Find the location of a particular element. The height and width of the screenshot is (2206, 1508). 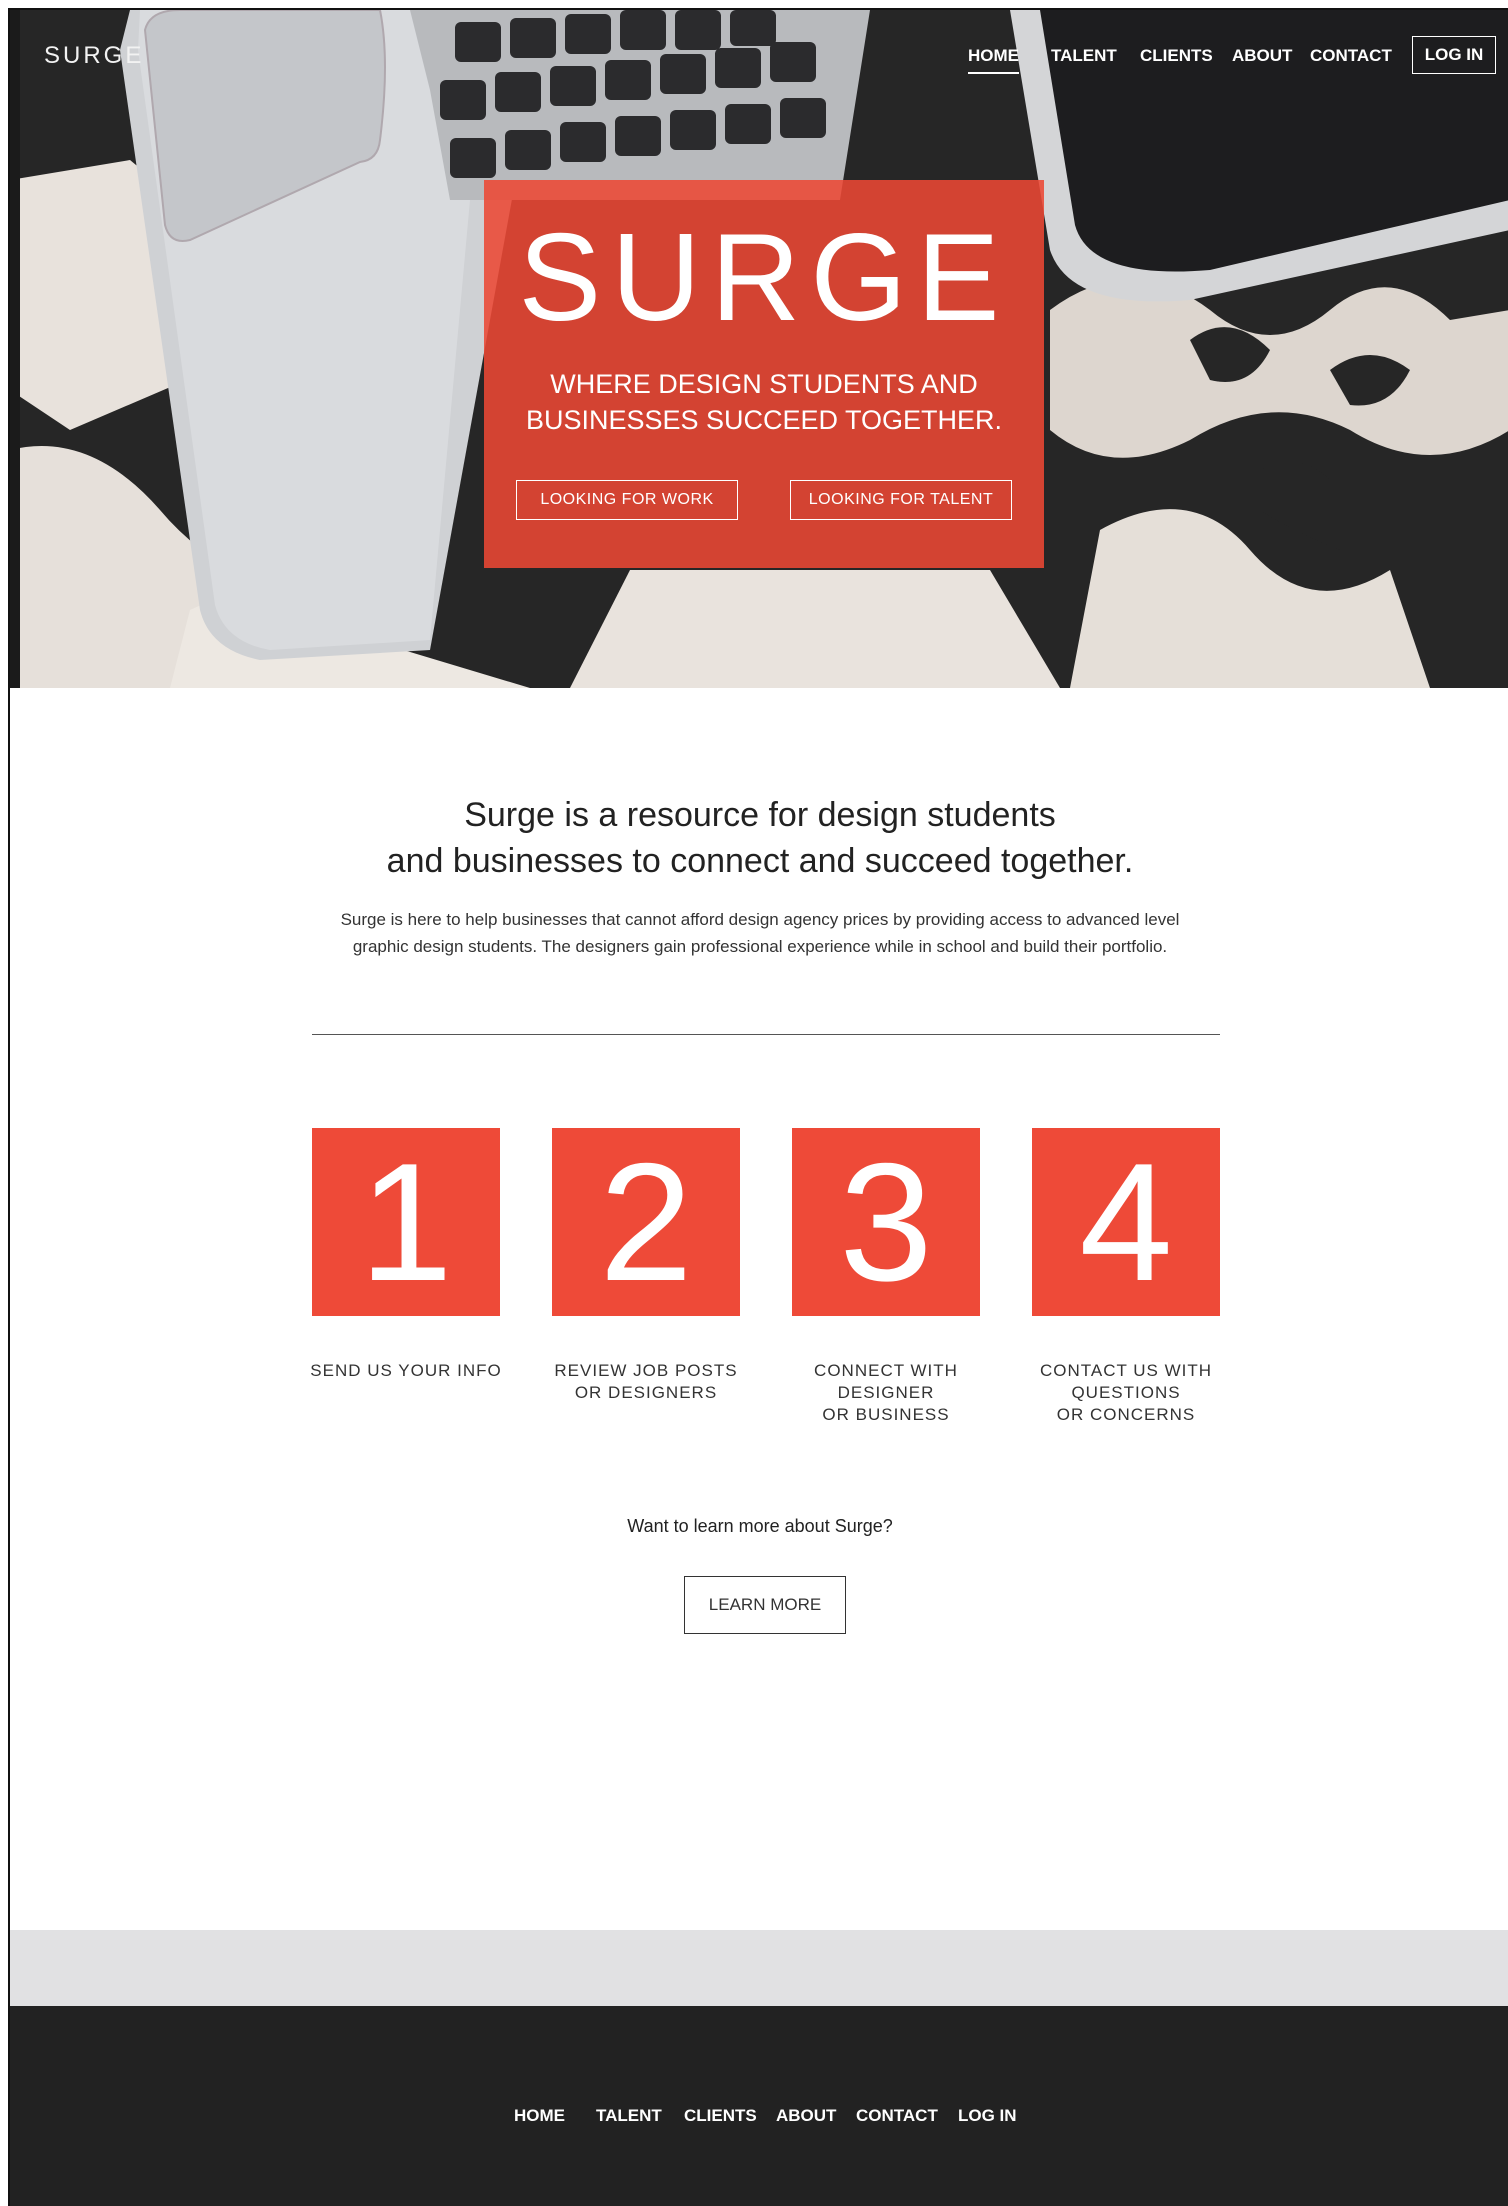

footer-nav-home: HOME is located at coordinates (539, 2116).